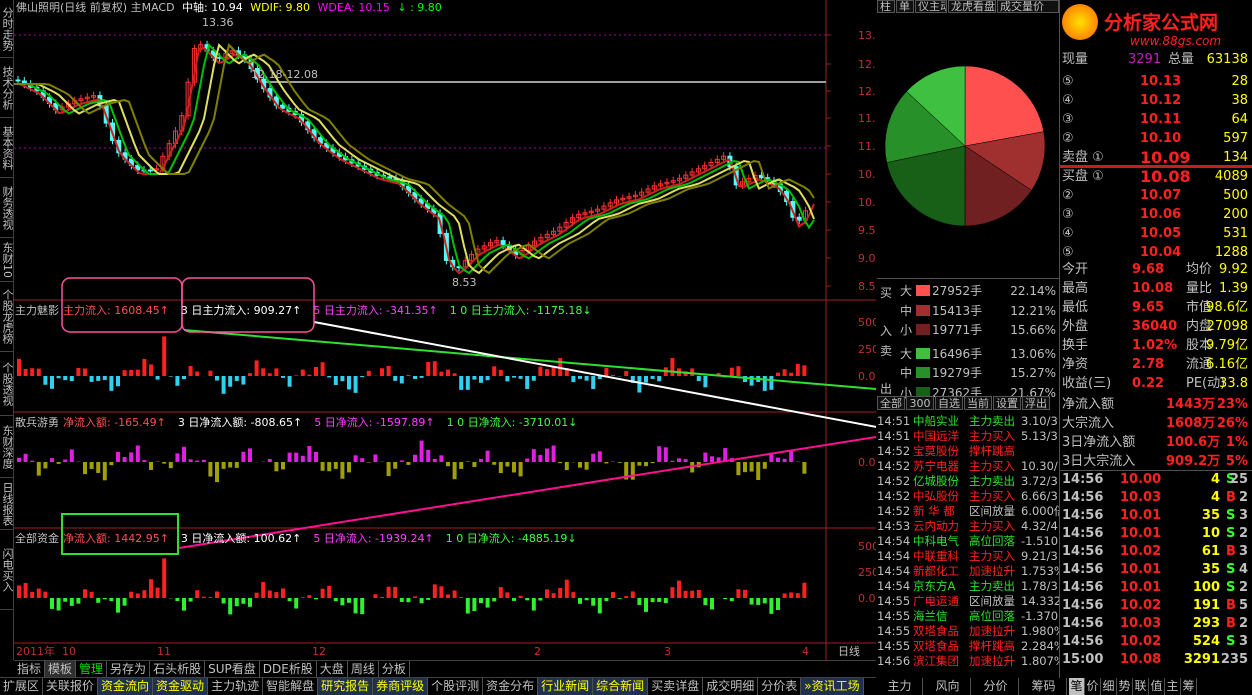  What do you see at coordinates (949, 403) in the screenshot?
I see `sub-tab-2: 自选` at bounding box center [949, 403].